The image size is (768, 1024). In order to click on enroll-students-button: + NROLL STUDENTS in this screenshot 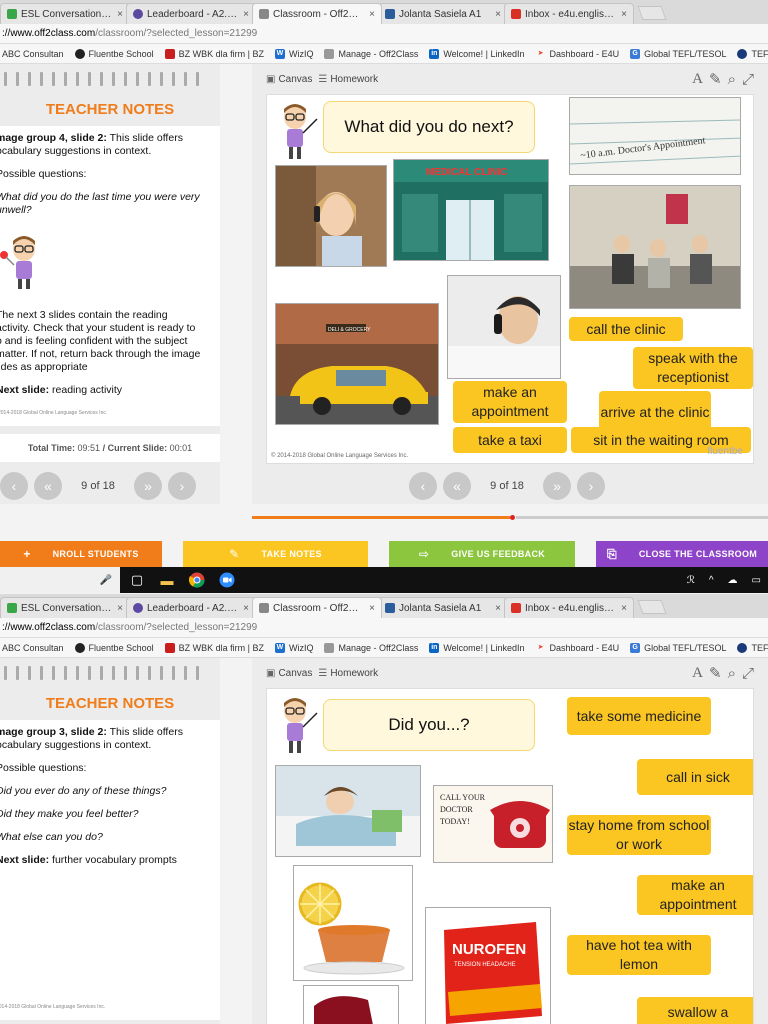, I will do `click(81, 554)`.